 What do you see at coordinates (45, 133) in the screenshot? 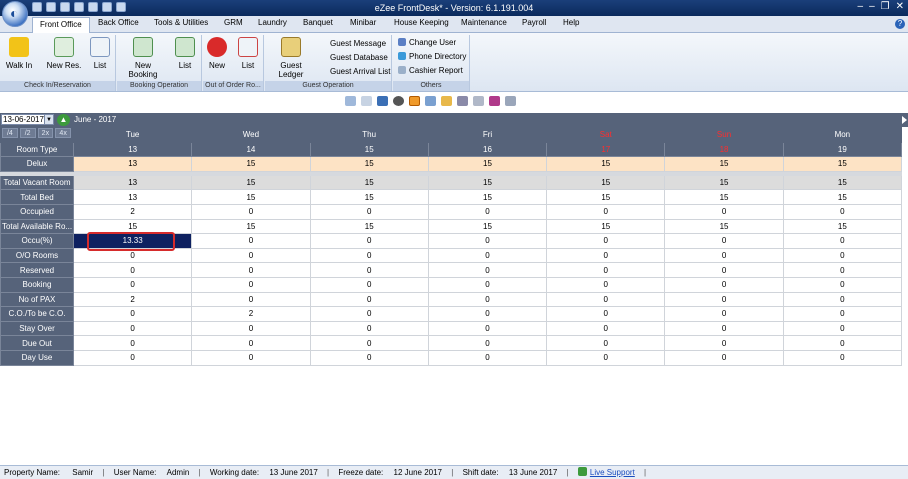
I see `zoom-2x-button: 2x` at bounding box center [45, 133].